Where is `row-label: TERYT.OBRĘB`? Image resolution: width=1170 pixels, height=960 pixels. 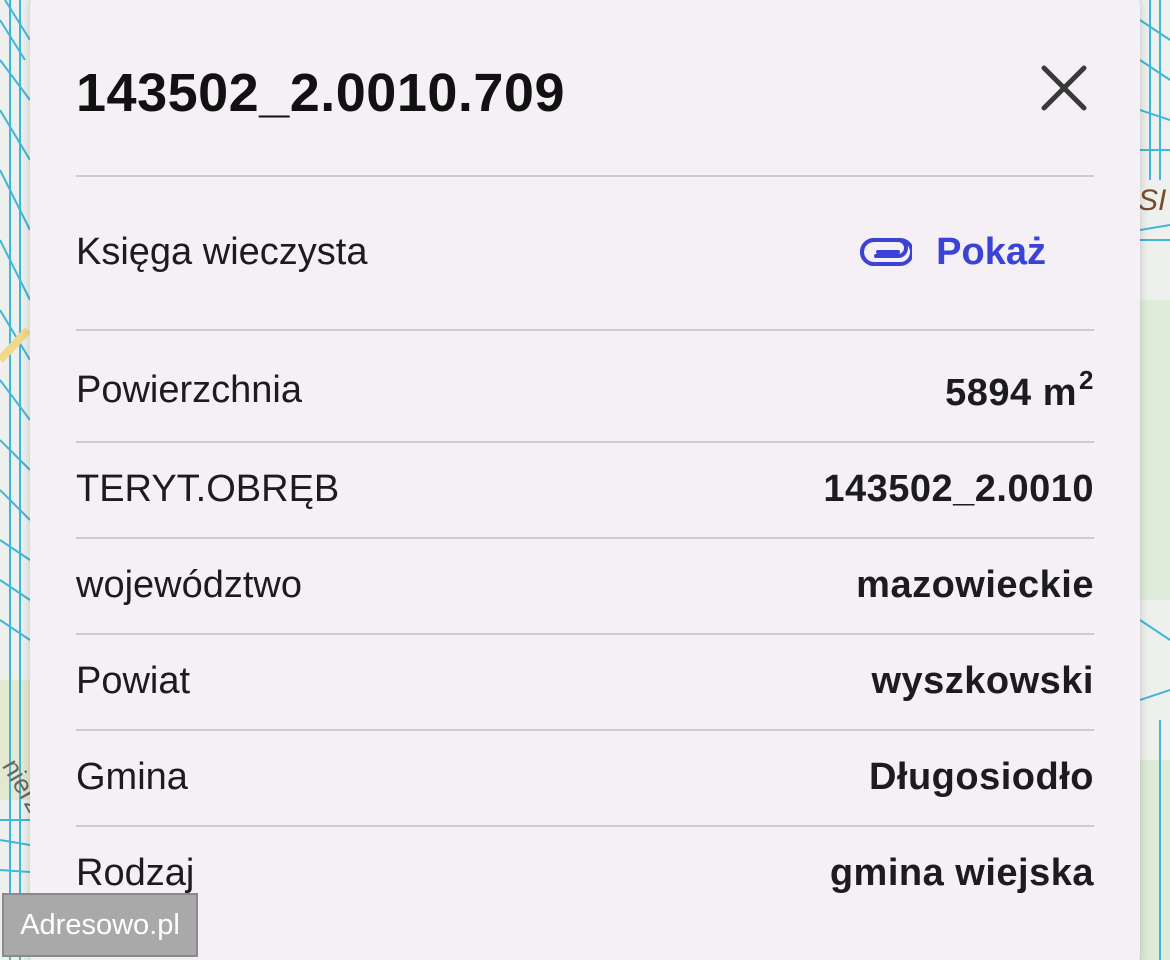 row-label: TERYT.OBRĘB is located at coordinates (208, 488).